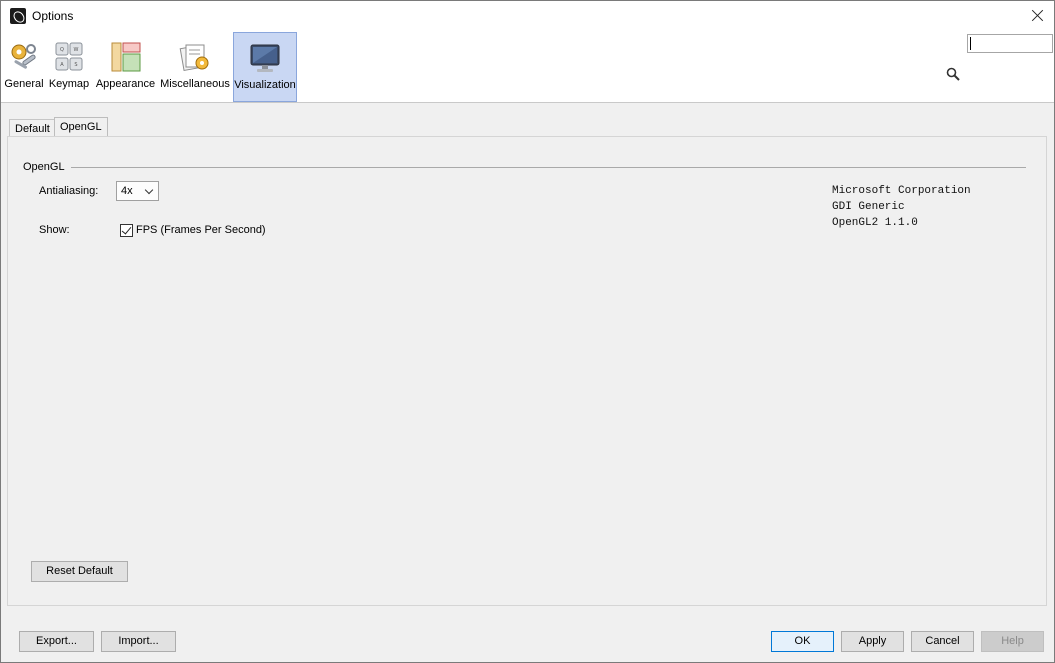 Image resolution: width=1055 pixels, height=663 pixels. I want to click on category-visualization: Visualization, so click(265, 67).